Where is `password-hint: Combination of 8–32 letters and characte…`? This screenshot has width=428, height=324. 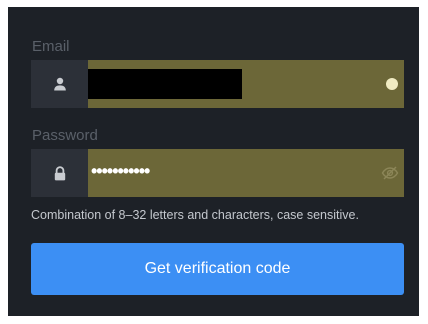
password-hint: Combination of 8–32 letters and characte… is located at coordinates (195, 215).